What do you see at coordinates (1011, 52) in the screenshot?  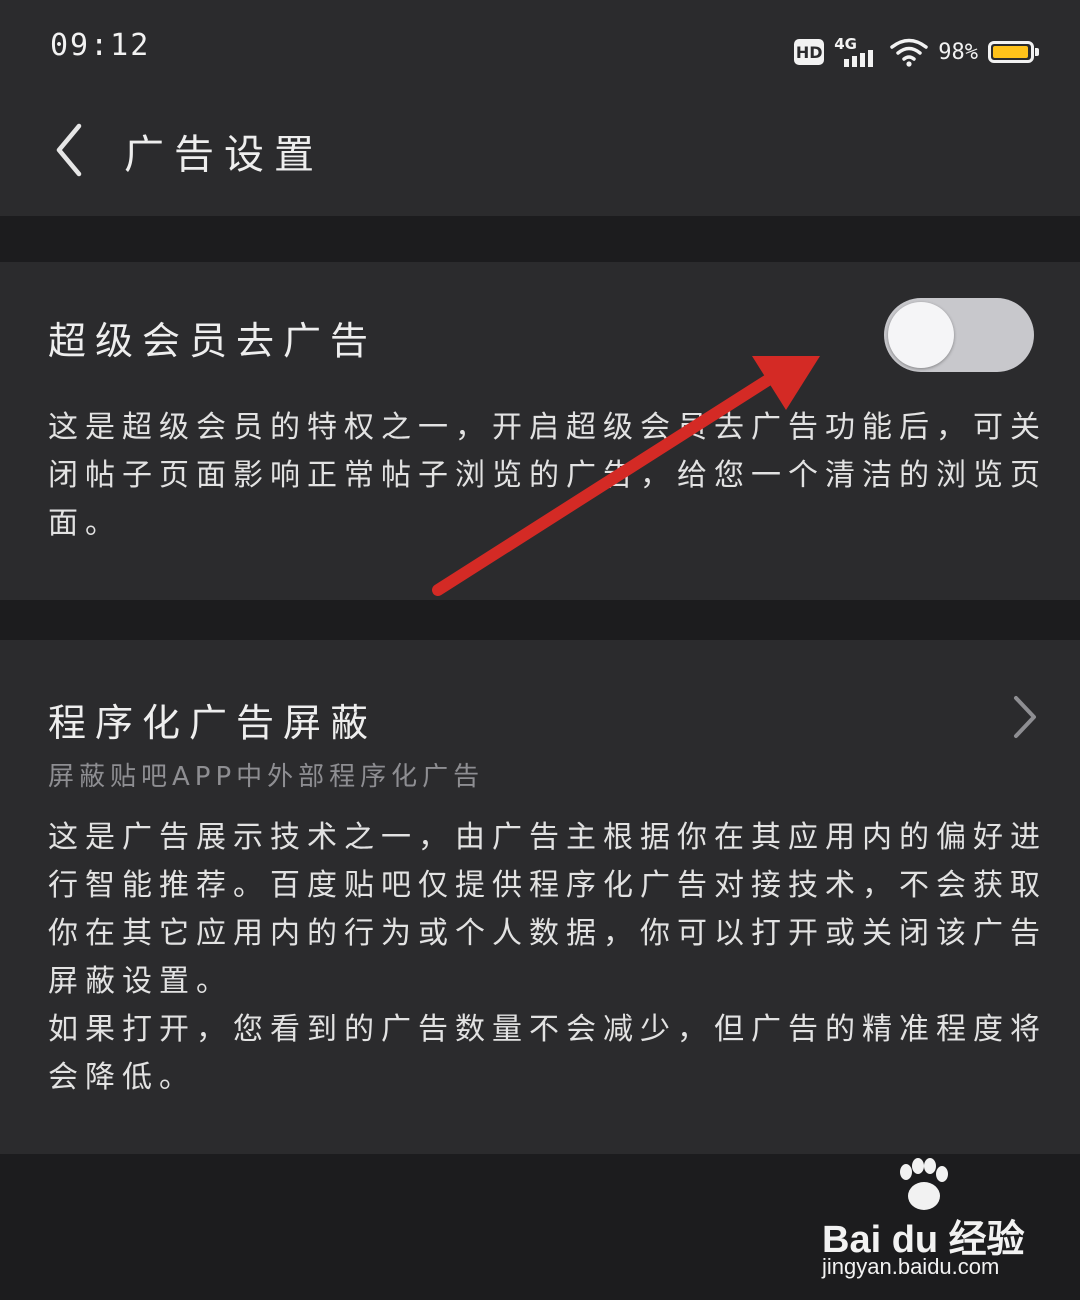 I see `battery-level-fill` at bounding box center [1011, 52].